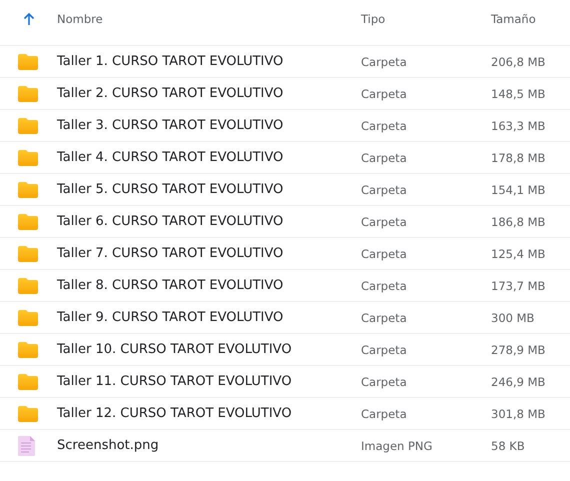 Image resolution: width=570 pixels, height=481 pixels. What do you see at coordinates (209, 157) in the screenshot?
I see `file-name: Taller 4. CURSO TAROT EVOLUTIVO` at bounding box center [209, 157].